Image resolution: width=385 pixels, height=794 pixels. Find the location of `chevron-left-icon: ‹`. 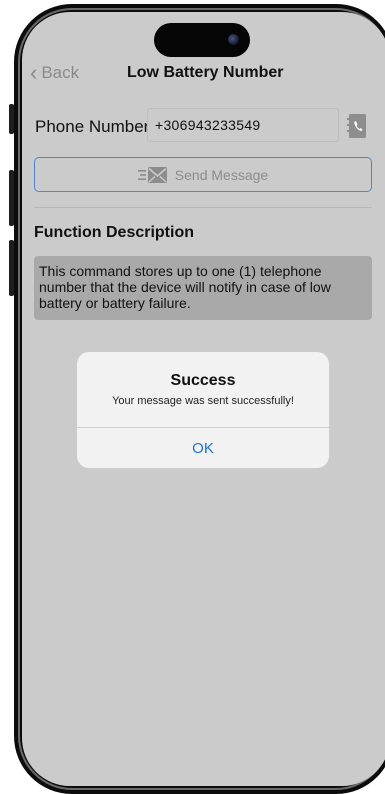

chevron-left-icon: ‹ is located at coordinates (34, 72).